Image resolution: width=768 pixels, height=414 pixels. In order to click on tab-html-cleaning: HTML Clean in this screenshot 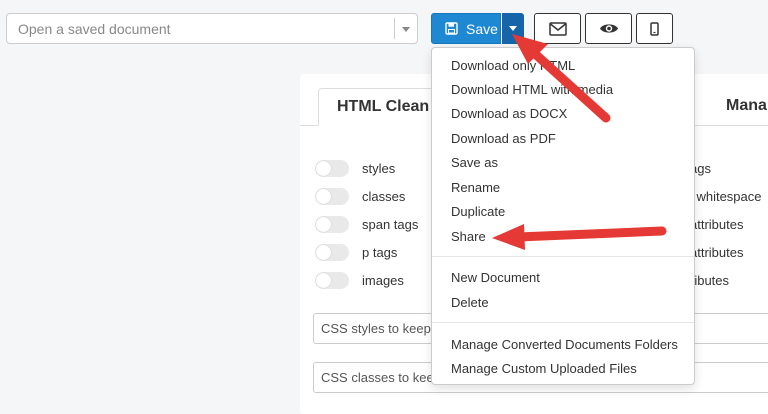, I will do `click(383, 107)`.